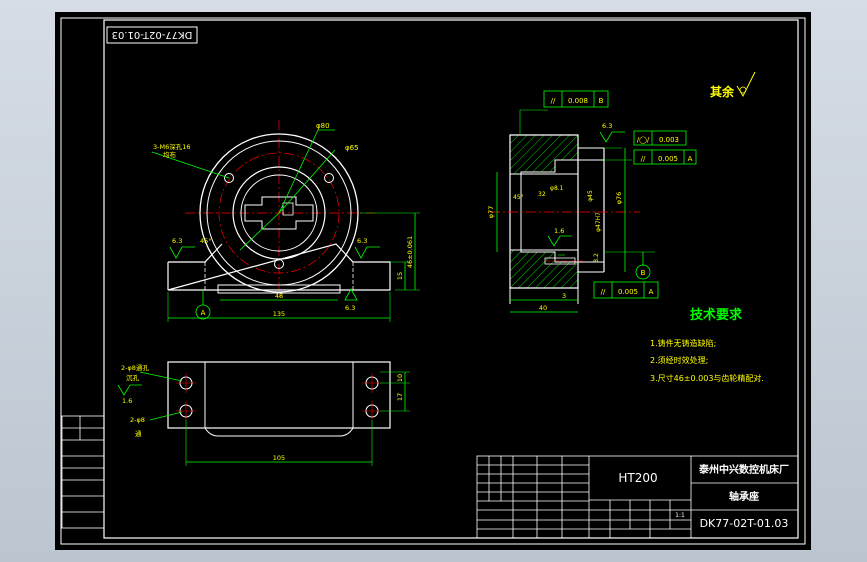  Describe the element at coordinates (743, 469) in the screenshot. I see `title-company: 泰州中兴数控机床厂` at that location.